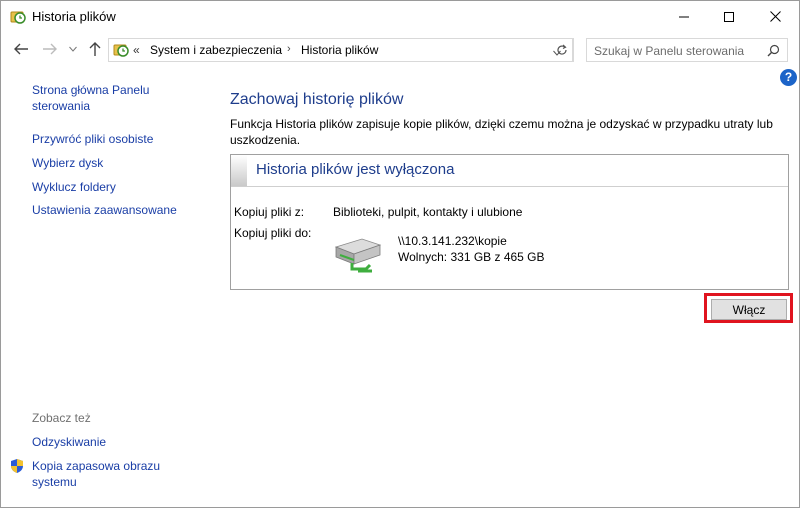  Describe the element at coordinates (136, 50) in the screenshot. I see `breadcrumb-overflow: «` at that location.